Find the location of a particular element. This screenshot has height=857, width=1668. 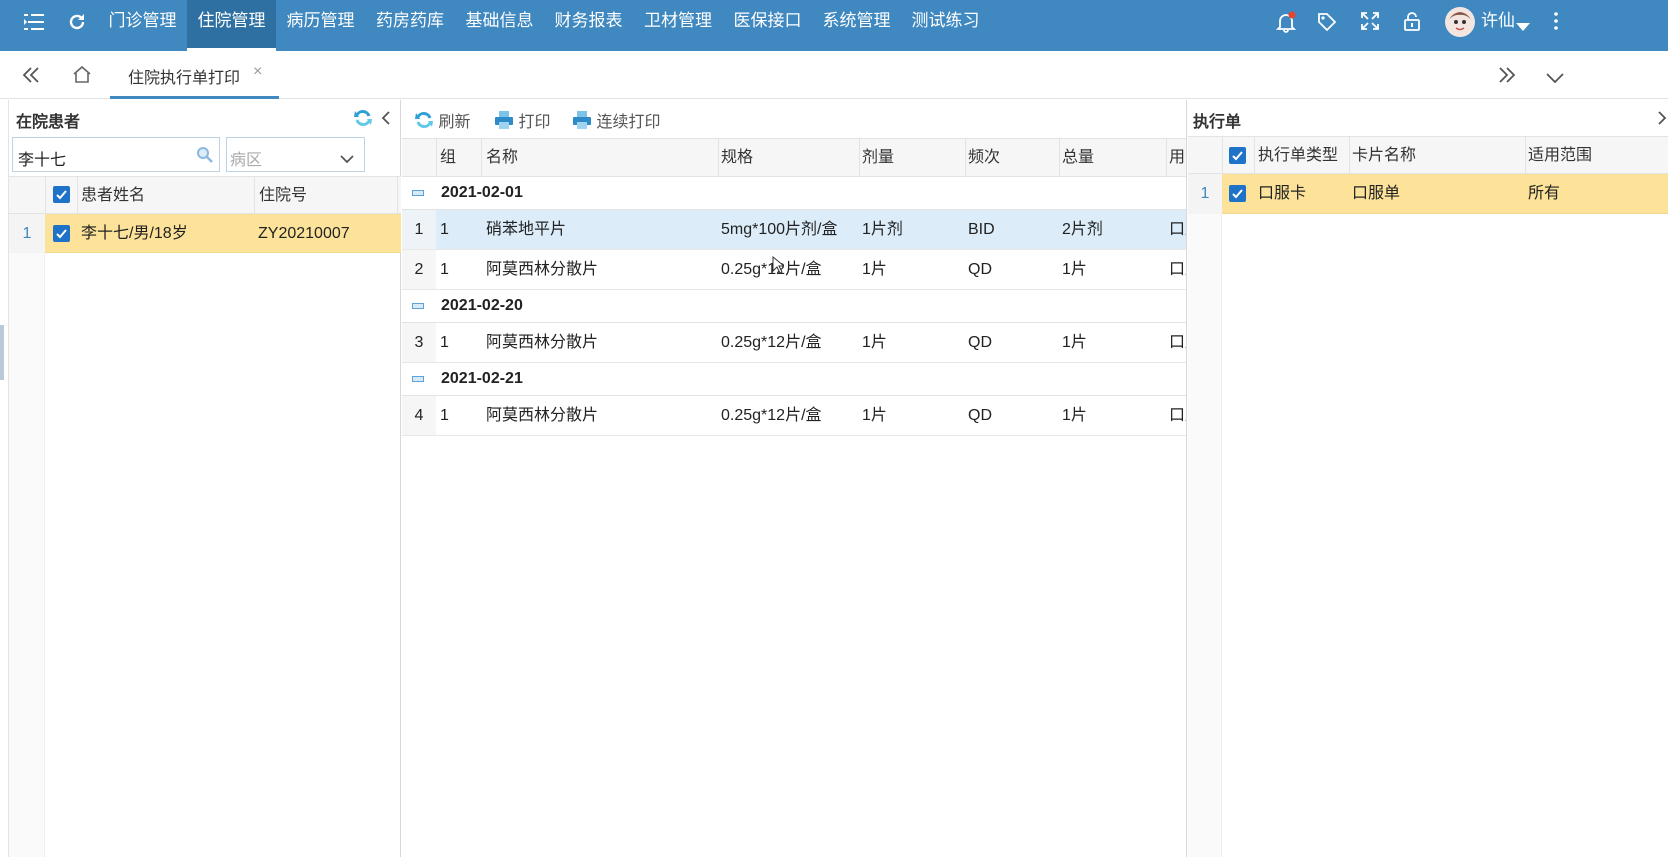

total-cell: 1片 is located at coordinates (1074, 342).